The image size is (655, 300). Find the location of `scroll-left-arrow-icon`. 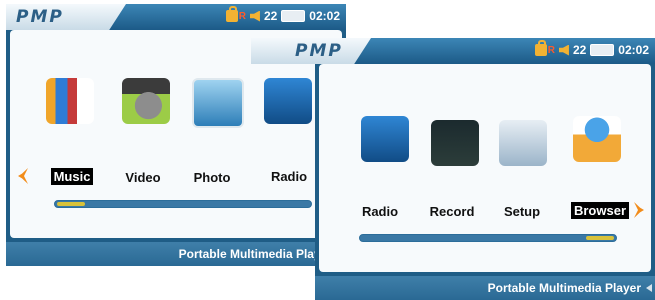

scroll-left-arrow-icon is located at coordinates (23, 176).